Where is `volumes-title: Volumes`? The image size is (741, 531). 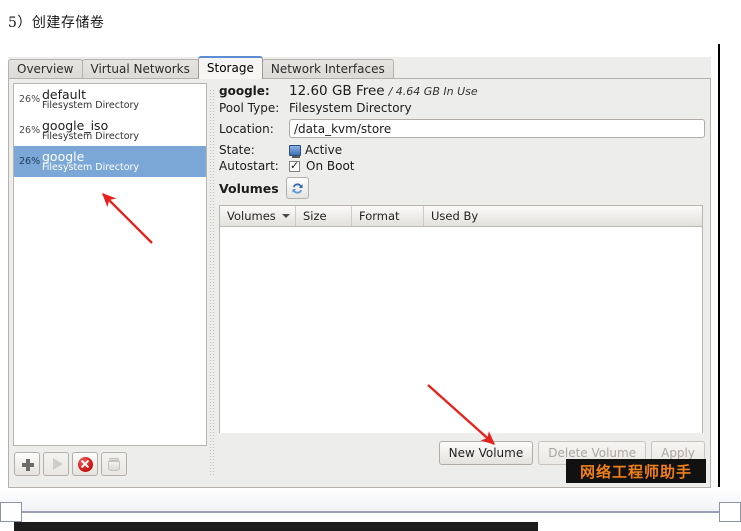
volumes-title: Volumes is located at coordinates (249, 188).